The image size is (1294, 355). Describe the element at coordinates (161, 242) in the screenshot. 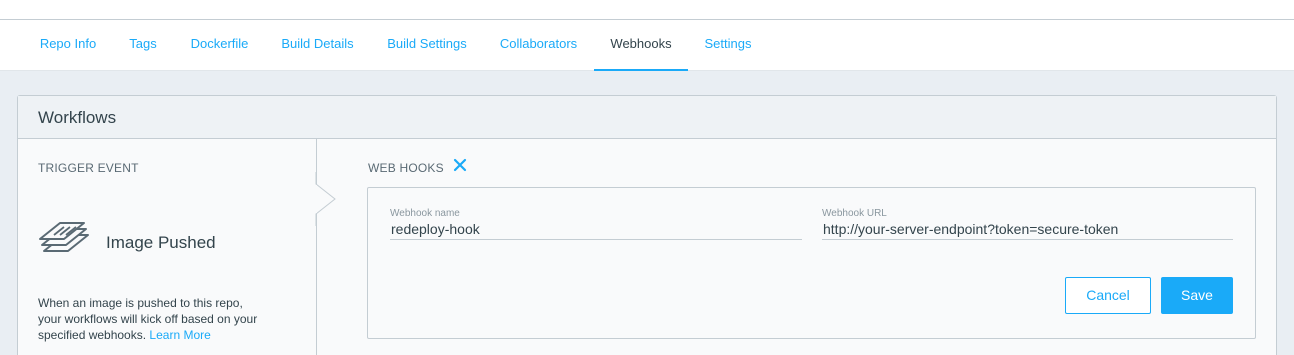

I see `trigger-event-name: Image Pushed` at that location.